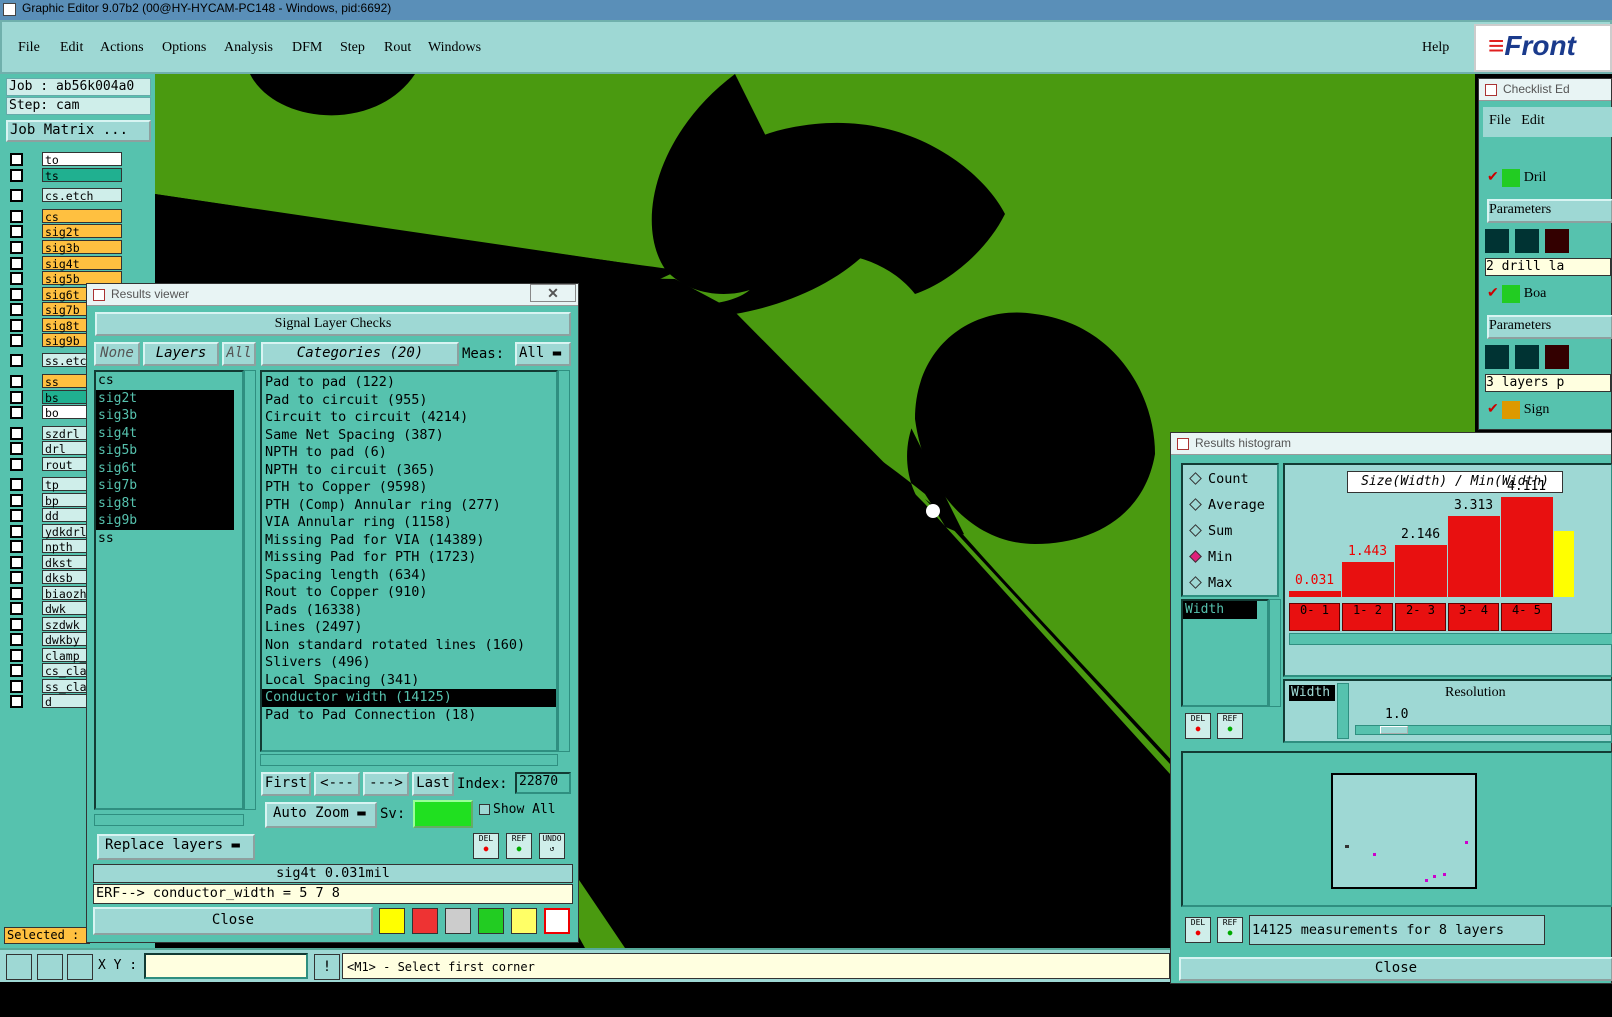 The image size is (1612, 1017). Describe the element at coordinates (82, 216) in the screenshot. I see `layer-name: cs` at that location.